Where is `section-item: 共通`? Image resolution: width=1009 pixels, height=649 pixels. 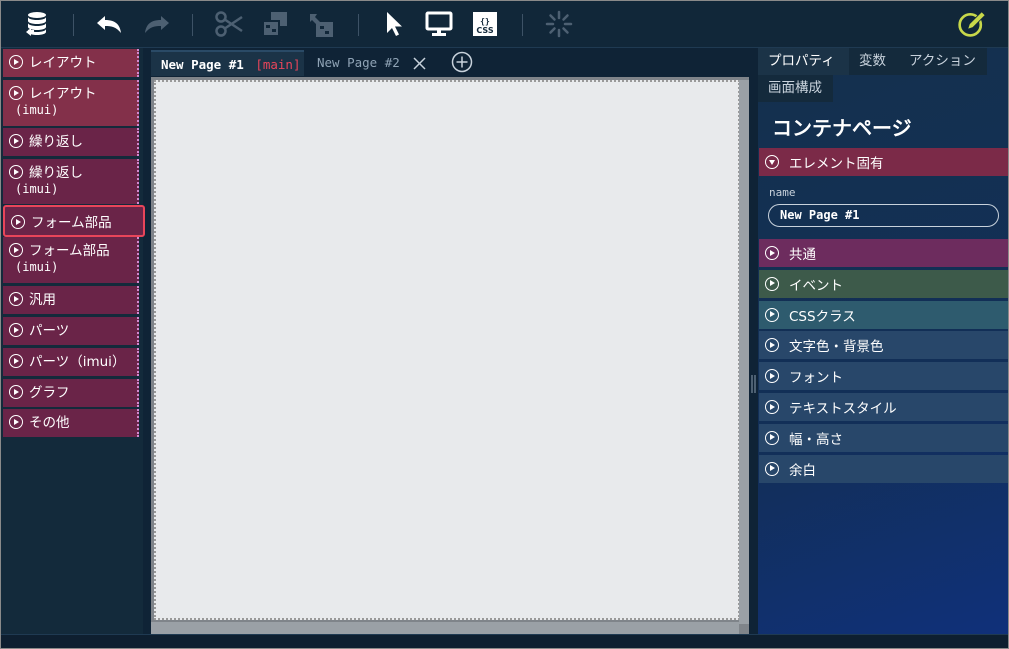 section-item: 共通 is located at coordinates (883, 253).